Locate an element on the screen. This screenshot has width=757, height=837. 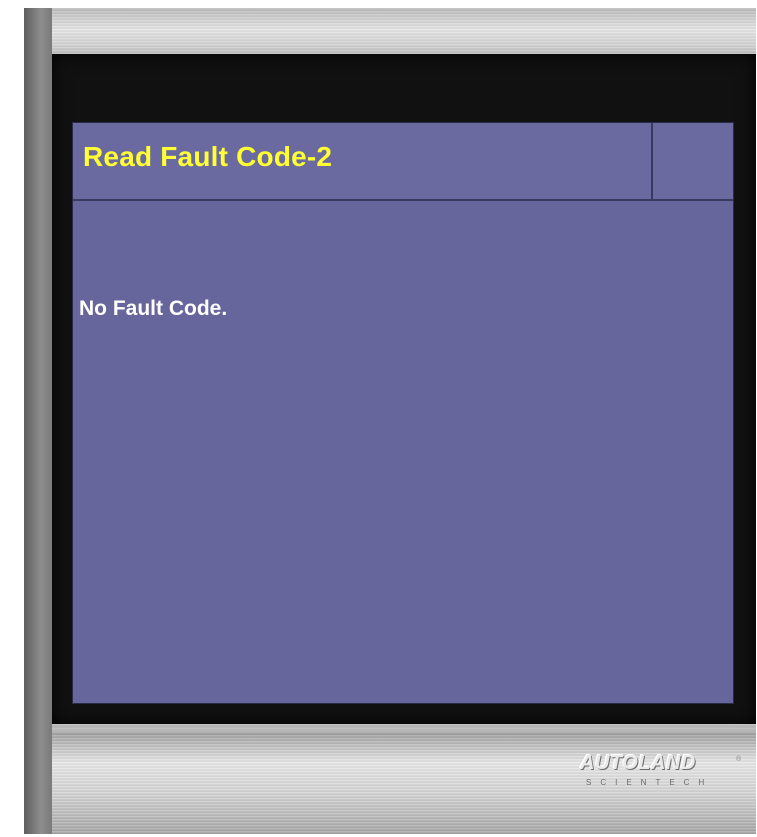
brand-name: AUTOLAND is located at coordinates (638, 763).